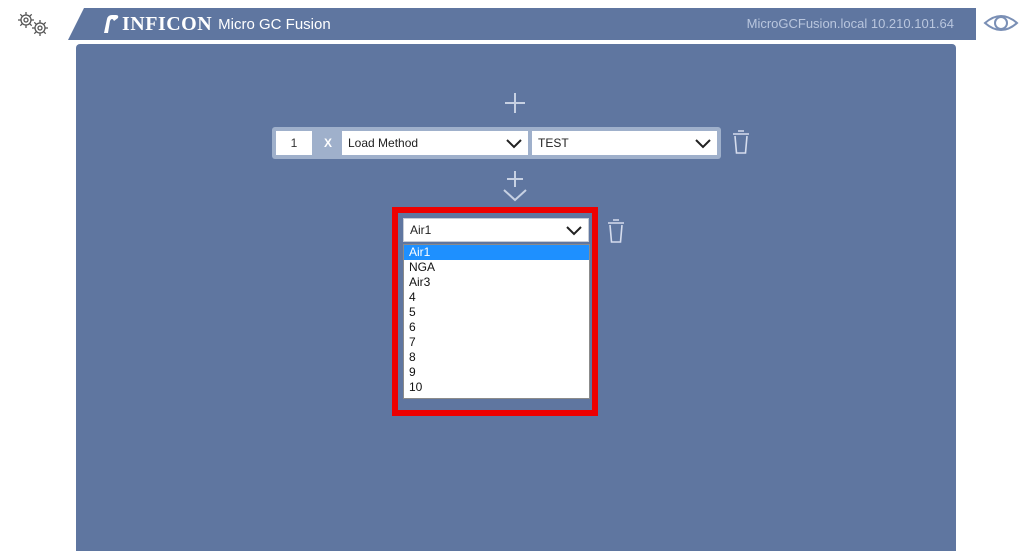  Describe the element at coordinates (850, 23) in the screenshot. I see `host-address: MicroGCFusion.local 10.210.101.64` at that location.